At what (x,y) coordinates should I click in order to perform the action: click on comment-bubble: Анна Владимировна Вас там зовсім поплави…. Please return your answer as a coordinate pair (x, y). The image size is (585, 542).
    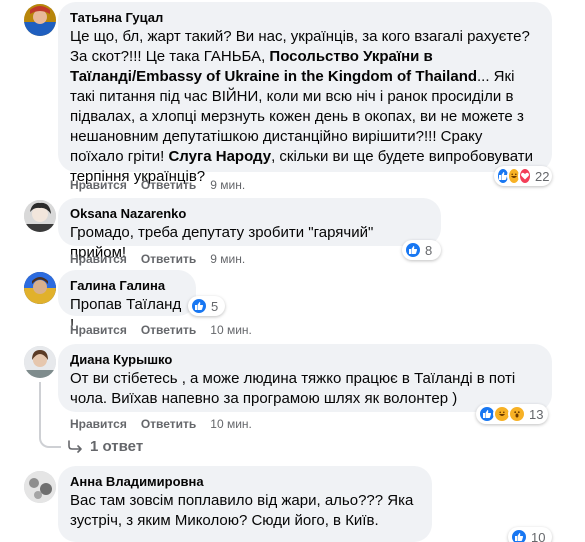
    Looking at the image, I should click on (245, 504).